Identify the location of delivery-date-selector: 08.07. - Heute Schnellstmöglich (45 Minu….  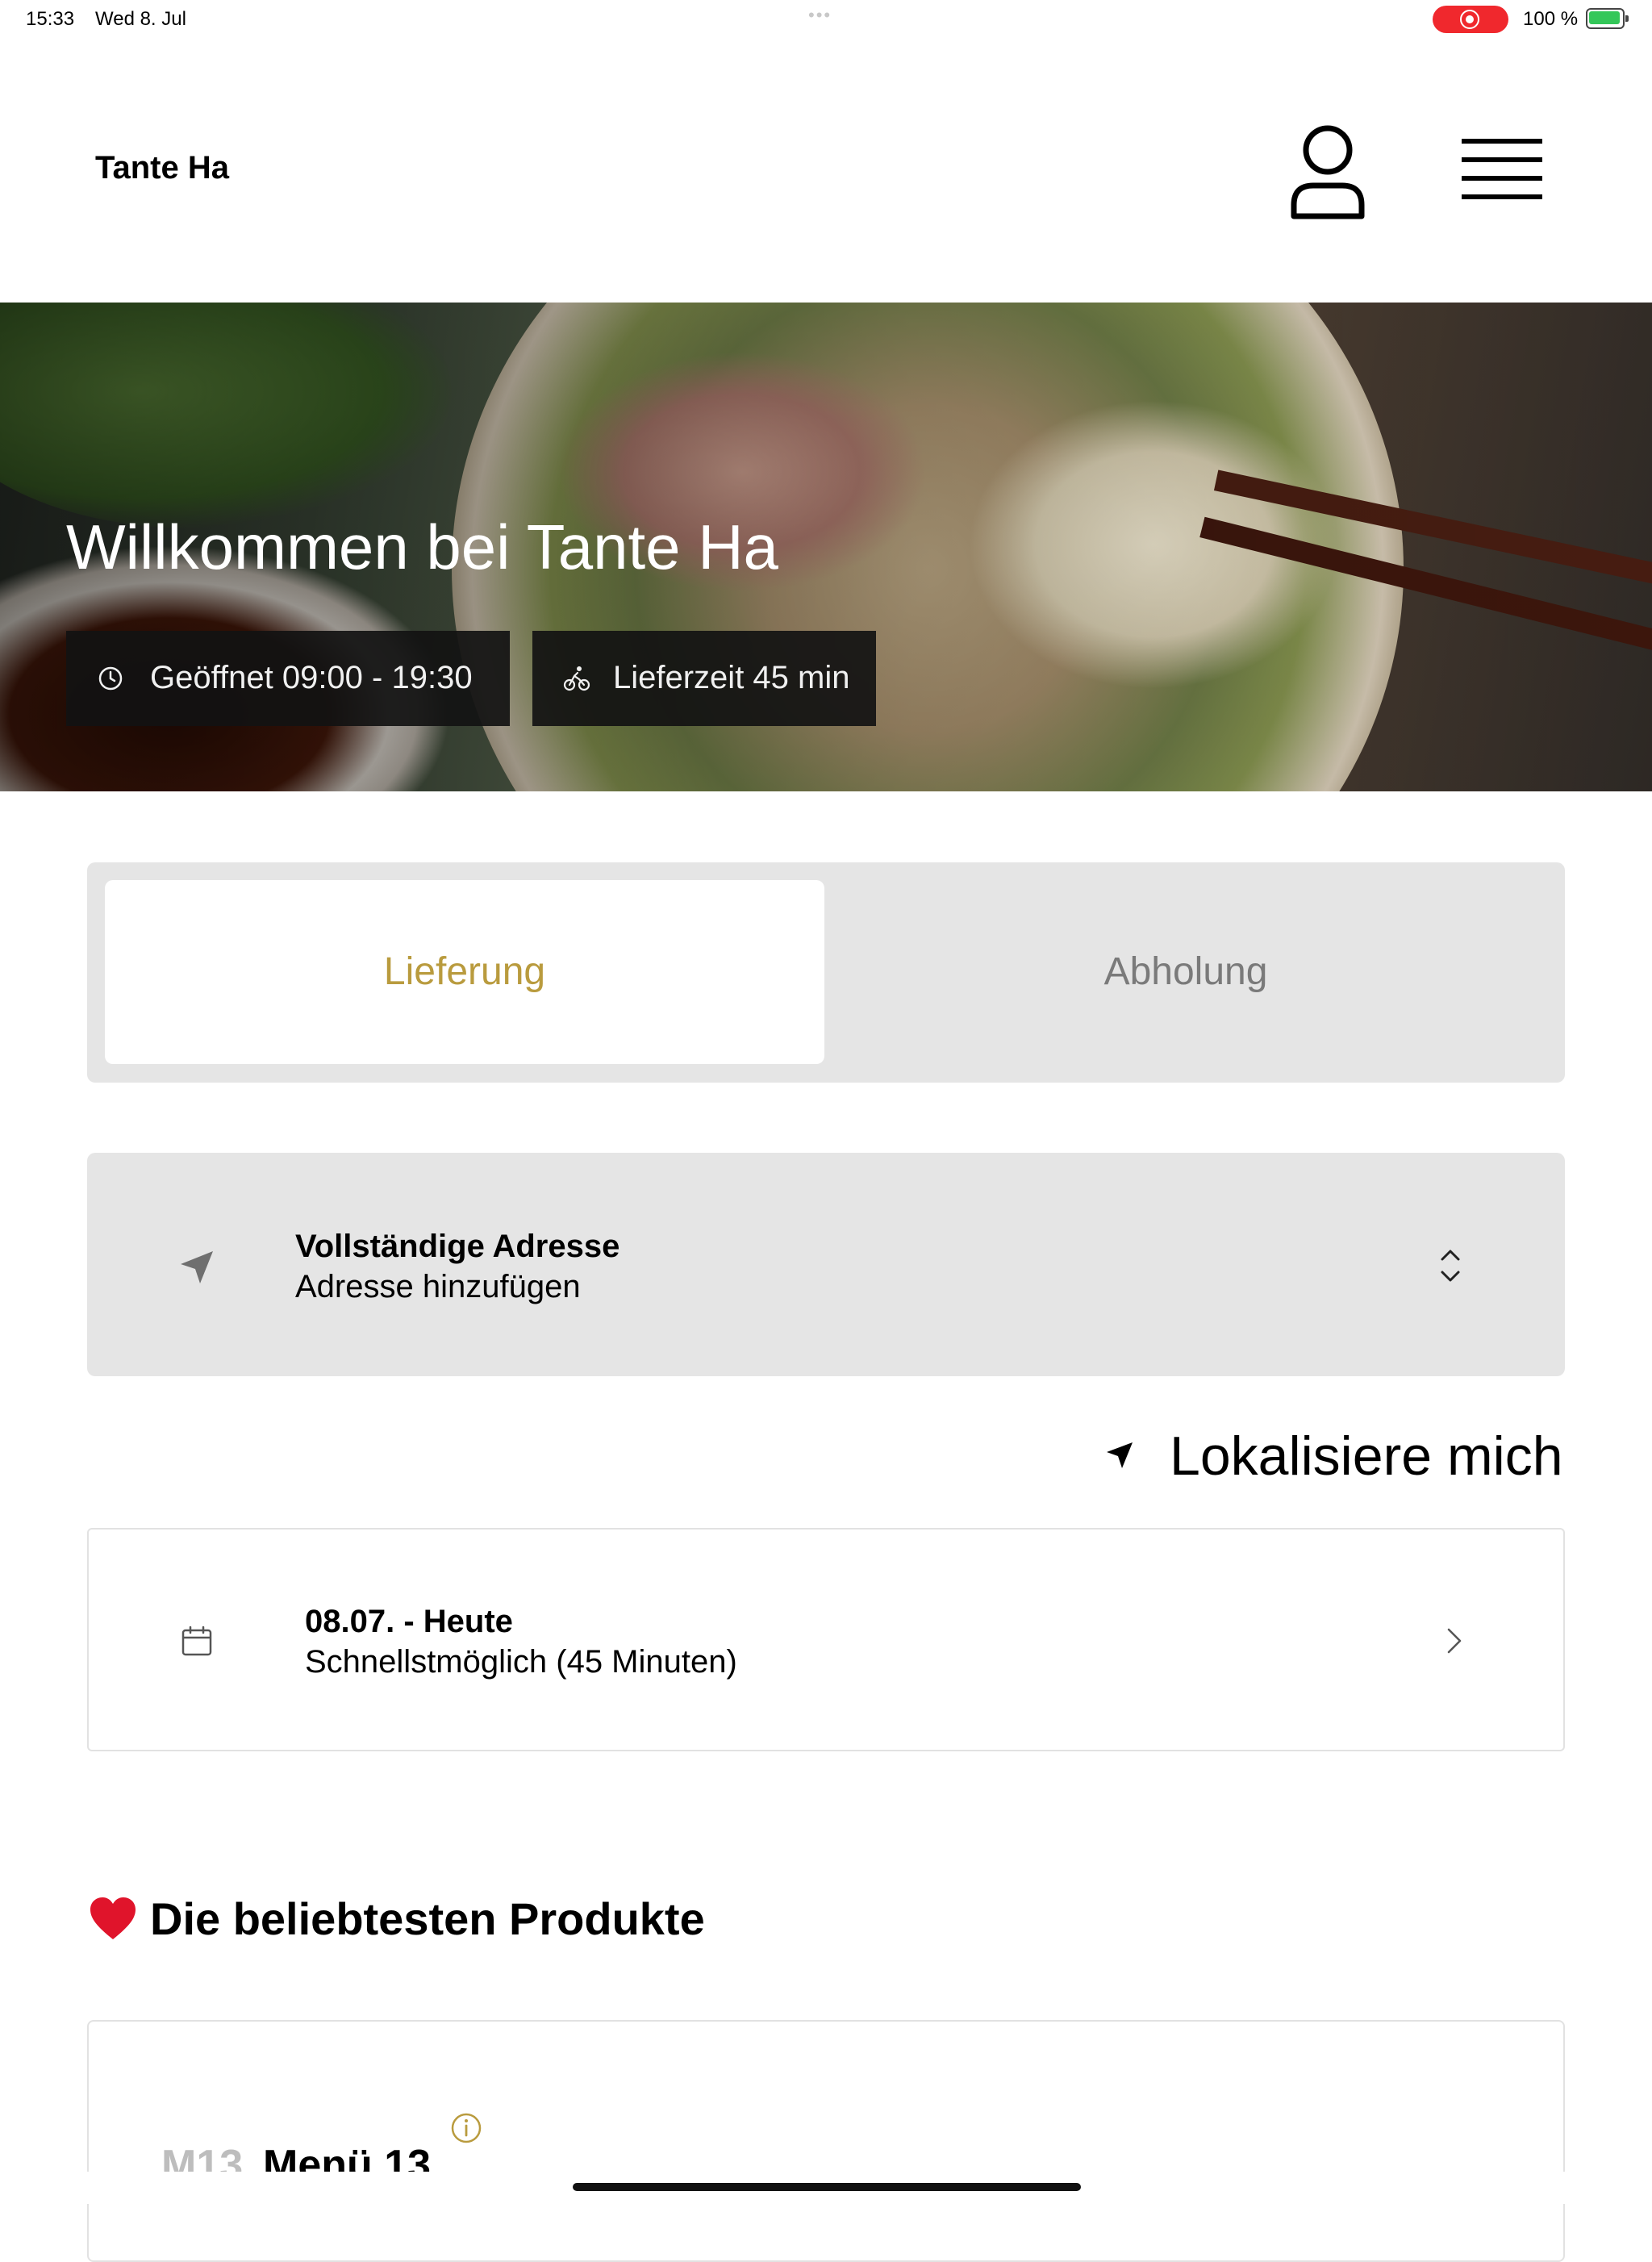
(826, 1639).